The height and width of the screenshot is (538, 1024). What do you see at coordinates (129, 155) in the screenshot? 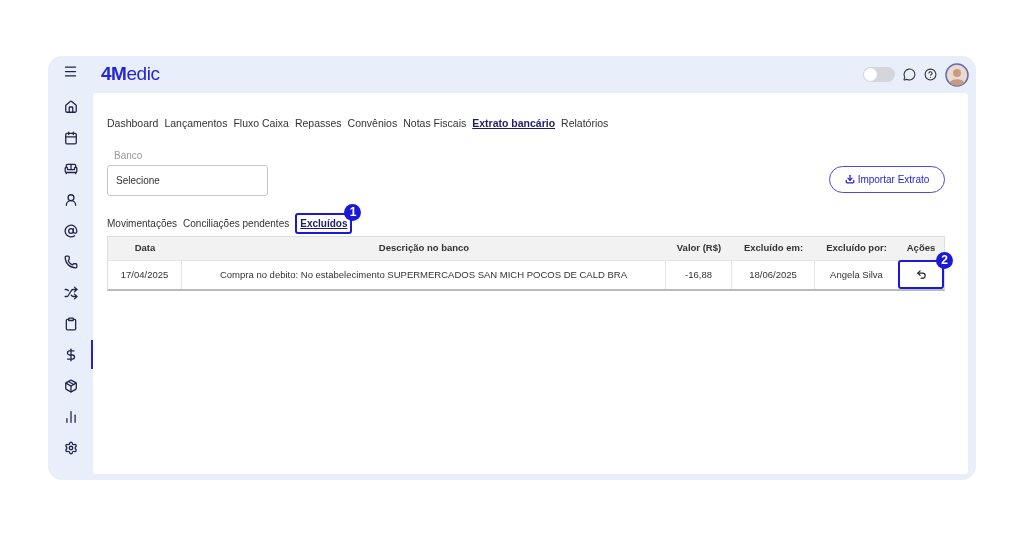
I see `field-label: Banco` at bounding box center [129, 155].